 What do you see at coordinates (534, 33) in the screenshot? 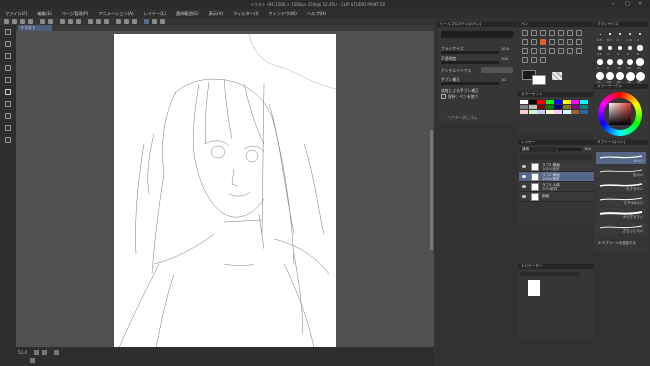
I see `hand-icon` at bounding box center [534, 33].